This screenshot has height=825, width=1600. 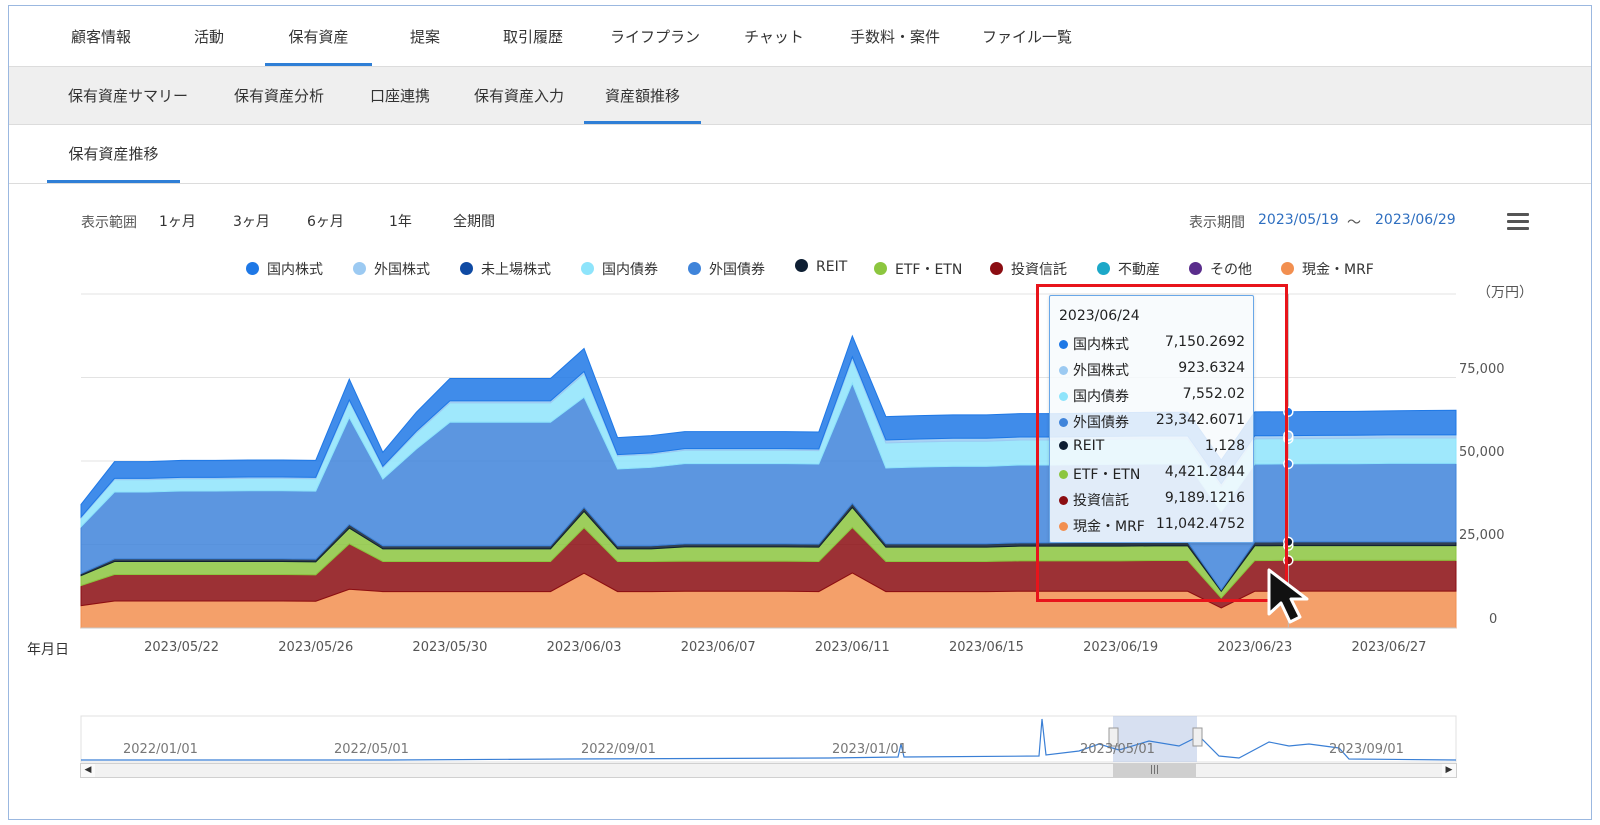 What do you see at coordinates (1482, 535) in the screenshot?
I see `y-tick-label: 25,000` at bounding box center [1482, 535].